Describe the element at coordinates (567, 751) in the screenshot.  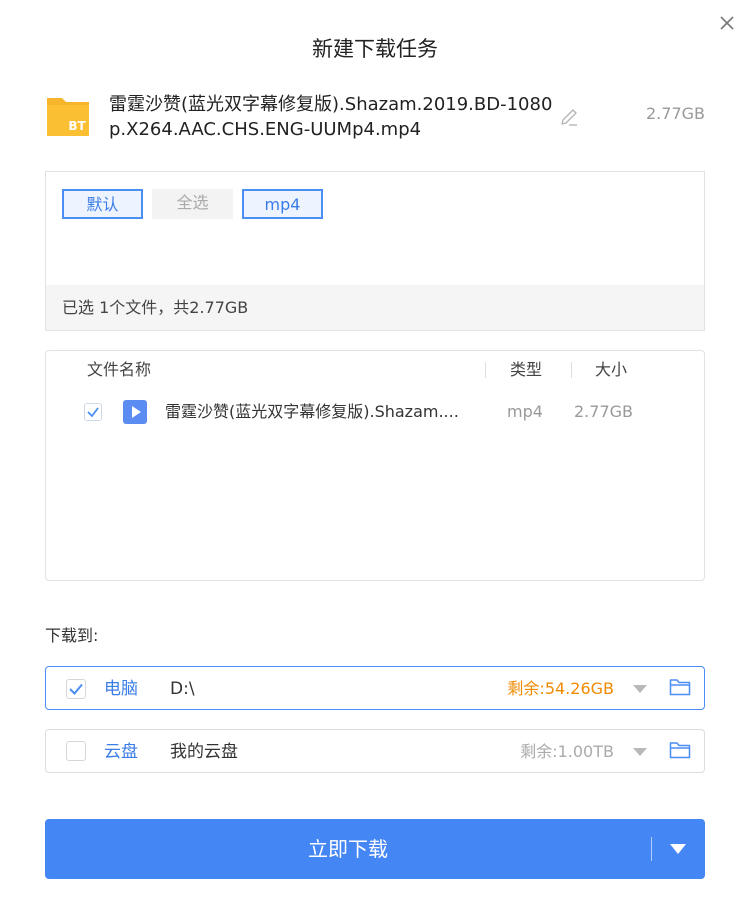
I see `cloud-free-space: 剩余:1.00TB` at that location.